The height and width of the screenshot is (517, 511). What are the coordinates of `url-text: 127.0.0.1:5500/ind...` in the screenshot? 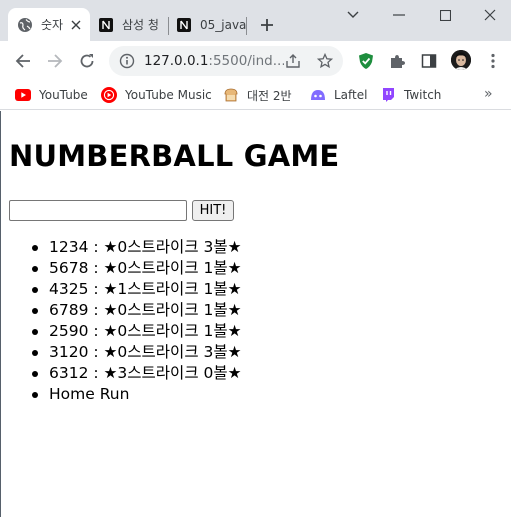 It's located at (214, 61).